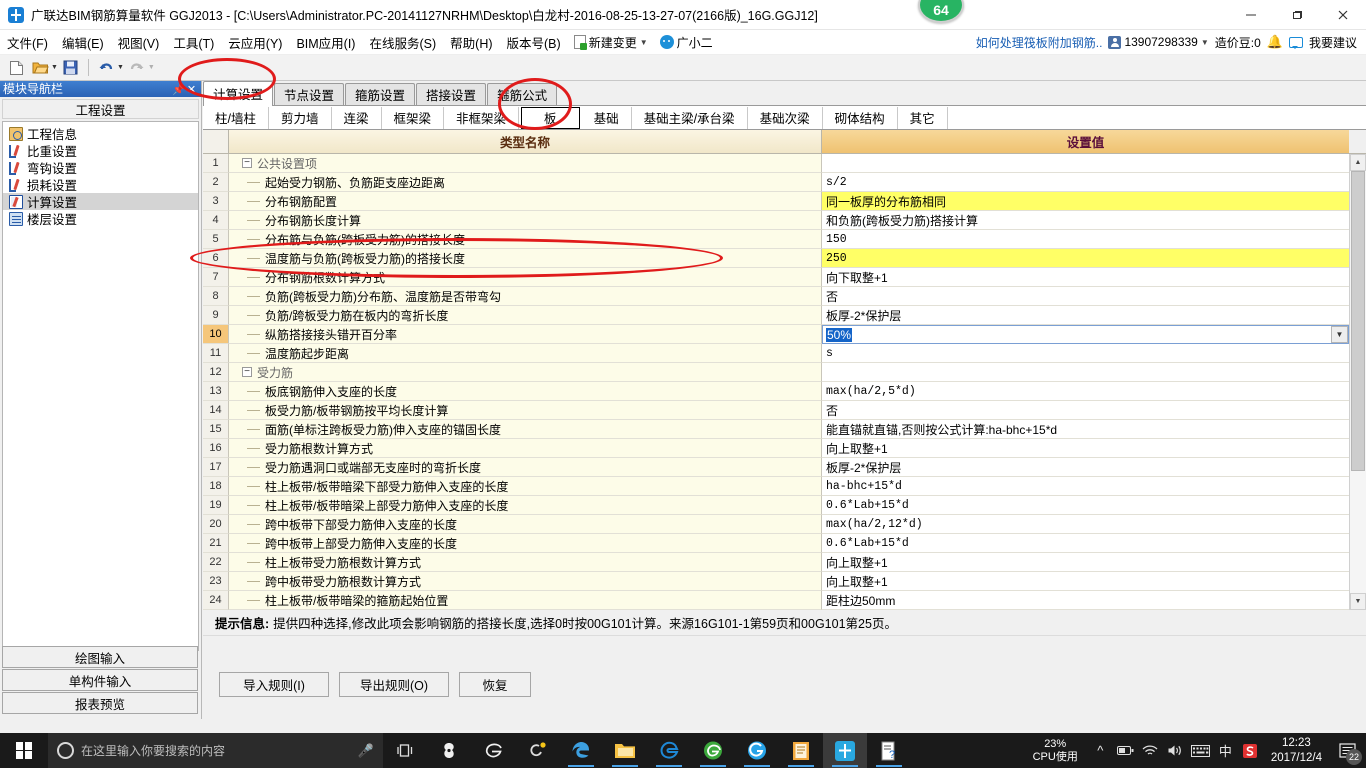 The image size is (1366, 768). I want to click on row-type-name-cell: 温度筋起步距离, so click(525, 353).